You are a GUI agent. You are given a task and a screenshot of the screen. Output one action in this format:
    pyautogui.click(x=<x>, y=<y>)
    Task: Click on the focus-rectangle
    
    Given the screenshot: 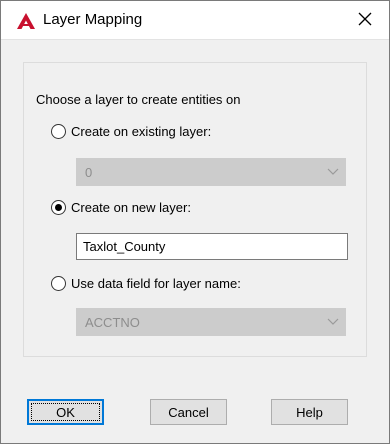 What is the action you would take?
    pyautogui.click(x=65, y=412)
    